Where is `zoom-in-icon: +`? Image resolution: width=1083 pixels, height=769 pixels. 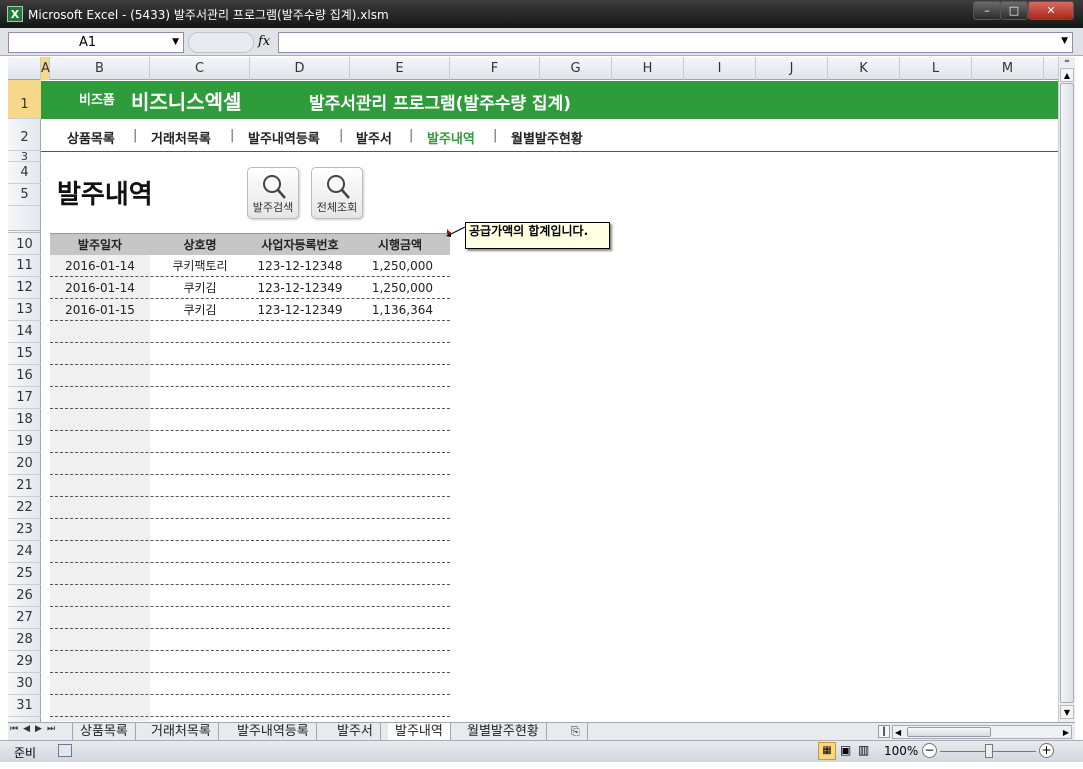
zoom-in-icon: + is located at coordinates (1046, 750).